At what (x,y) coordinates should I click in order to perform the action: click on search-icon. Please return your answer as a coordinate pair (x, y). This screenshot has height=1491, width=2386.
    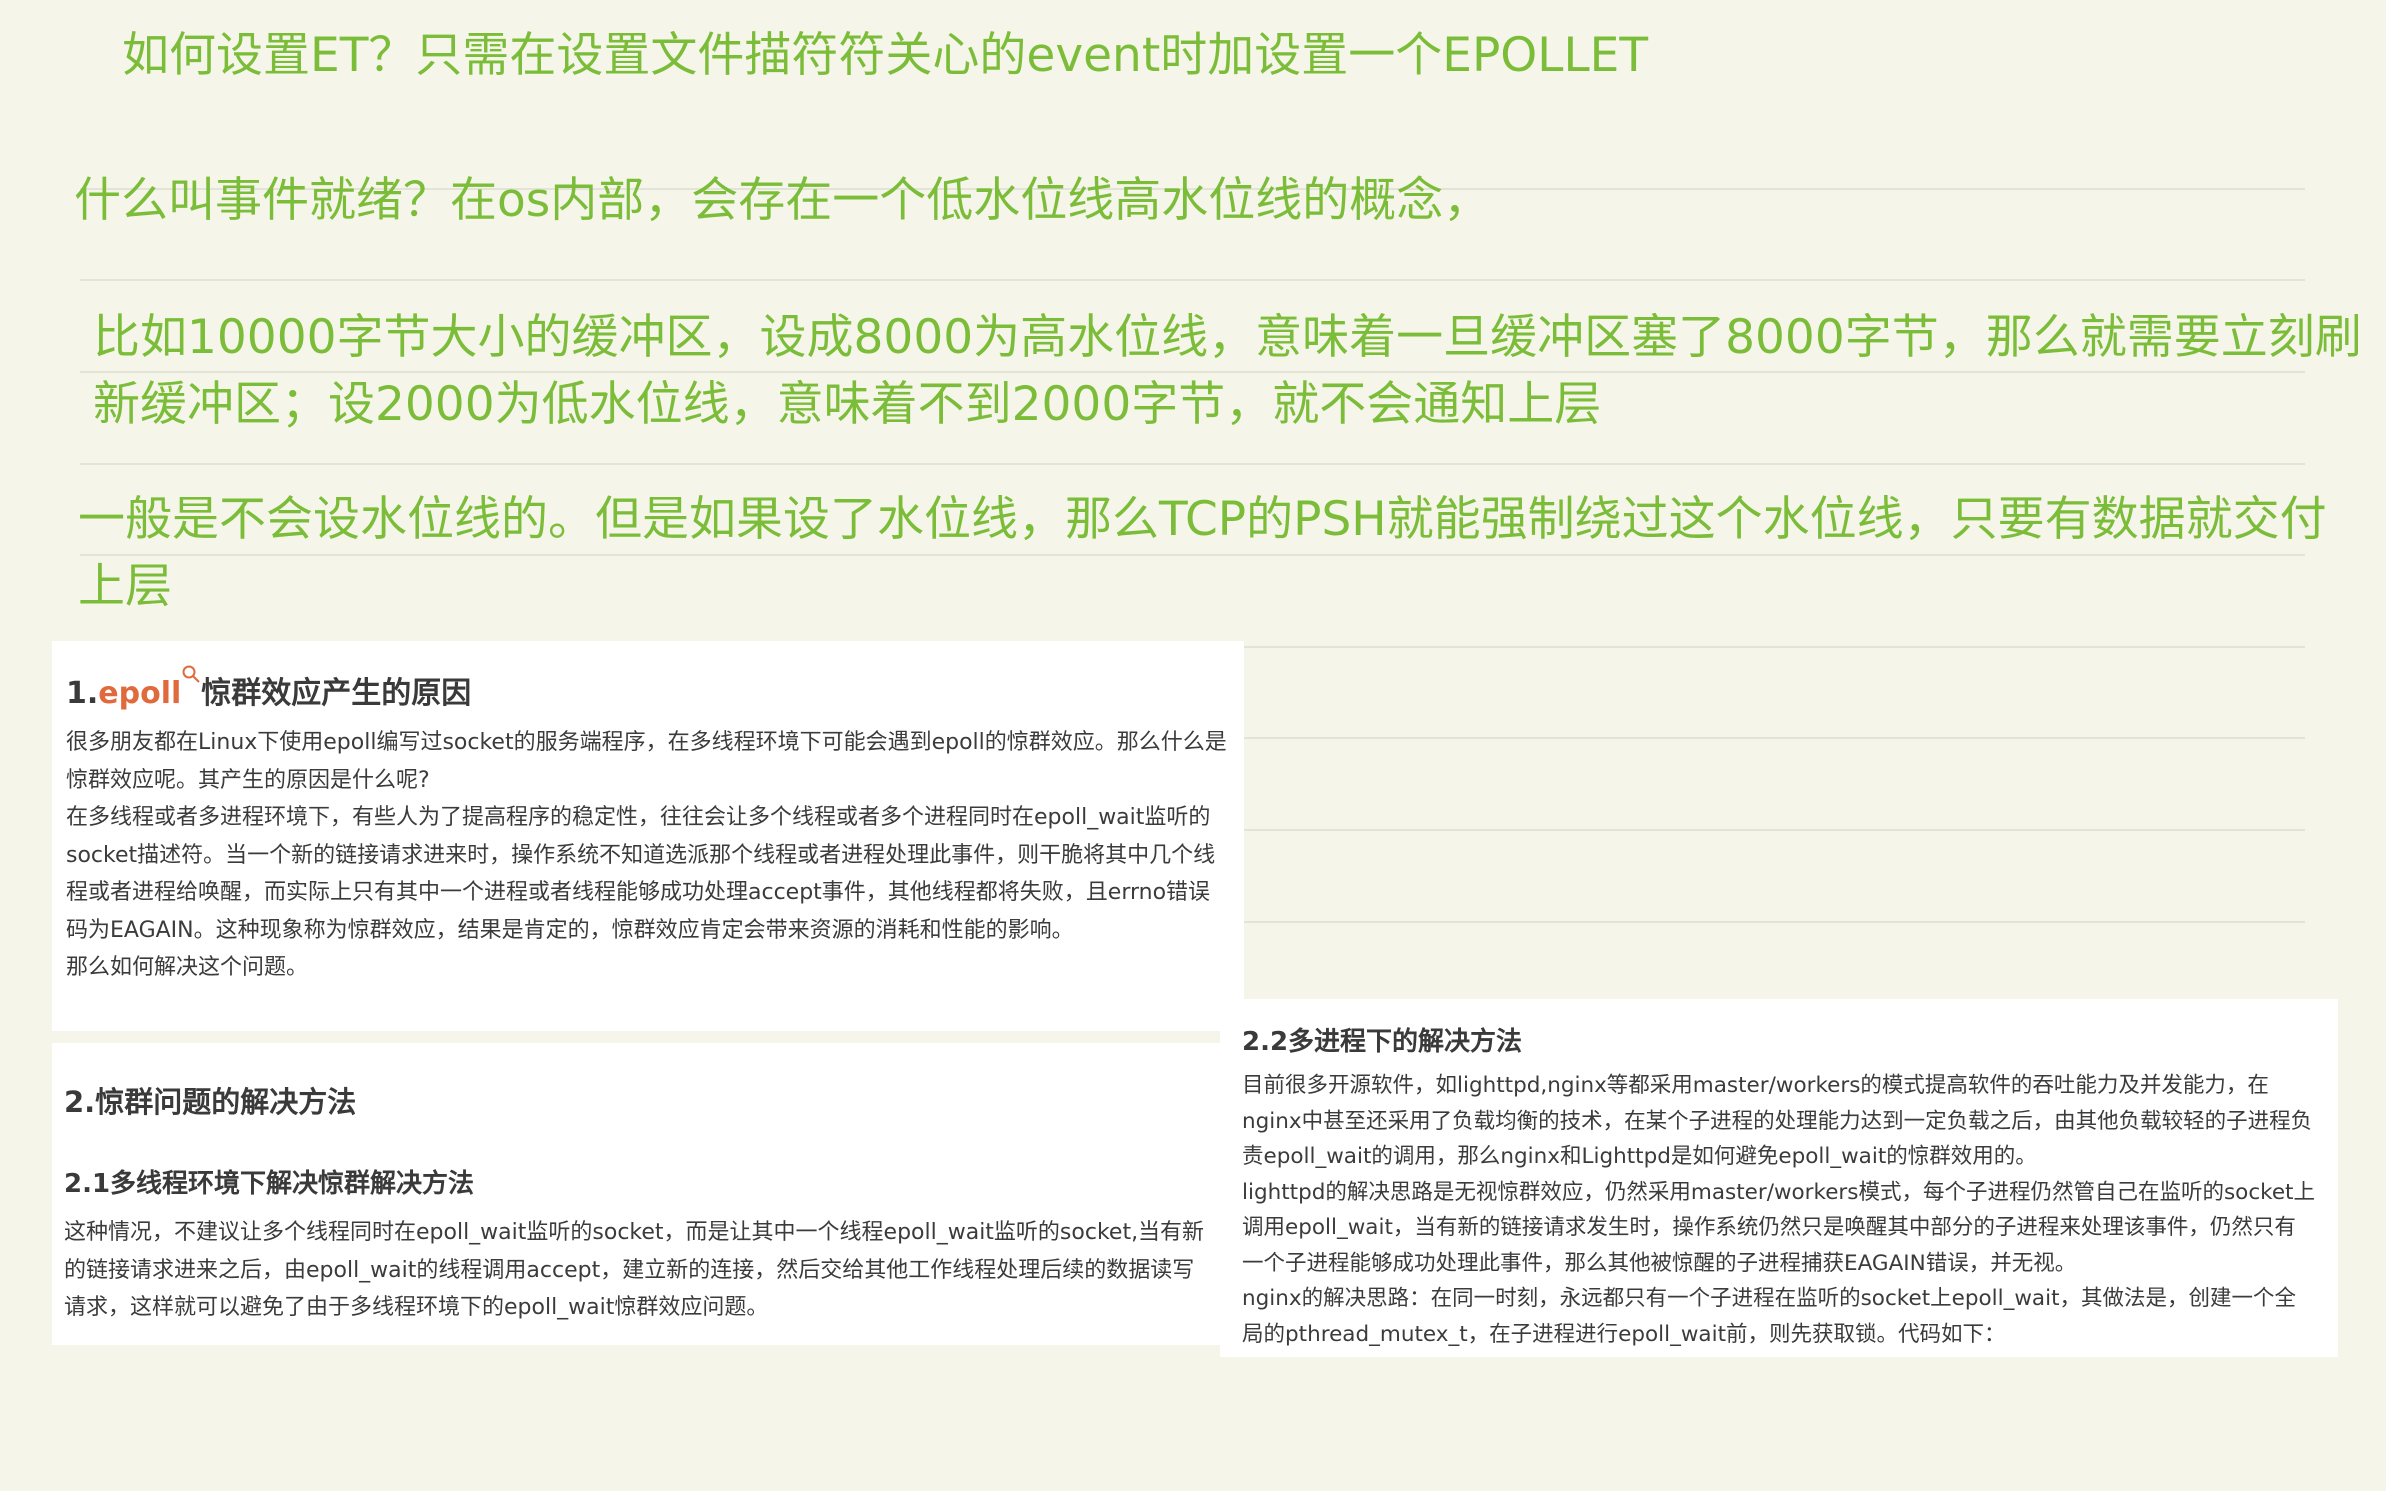
    Looking at the image, I should click on (191, 674).